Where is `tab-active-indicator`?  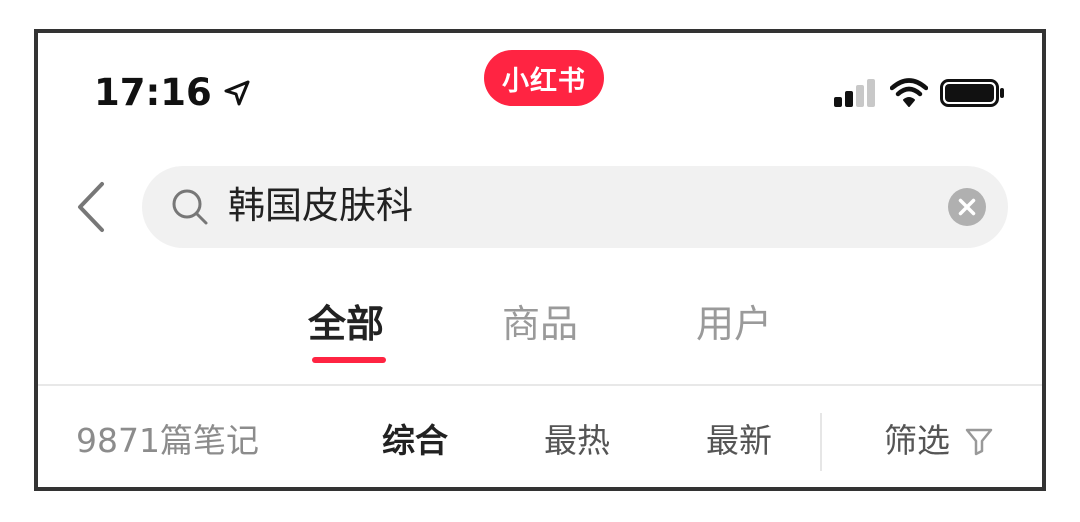
tab-active-indicator is located at coordinates (349, 360).